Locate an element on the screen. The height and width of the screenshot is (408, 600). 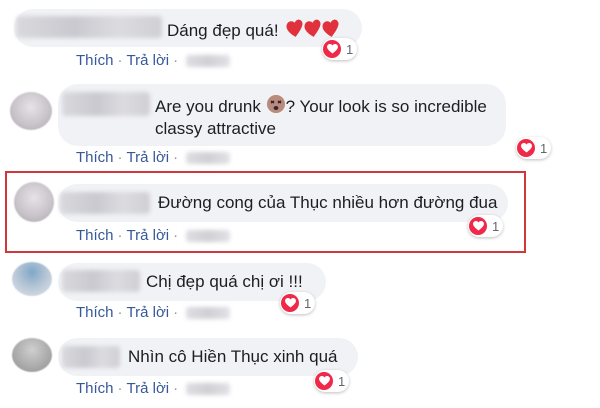
comment-text-content: Dáng đẹp quá! is located at coordinates (223, 30).